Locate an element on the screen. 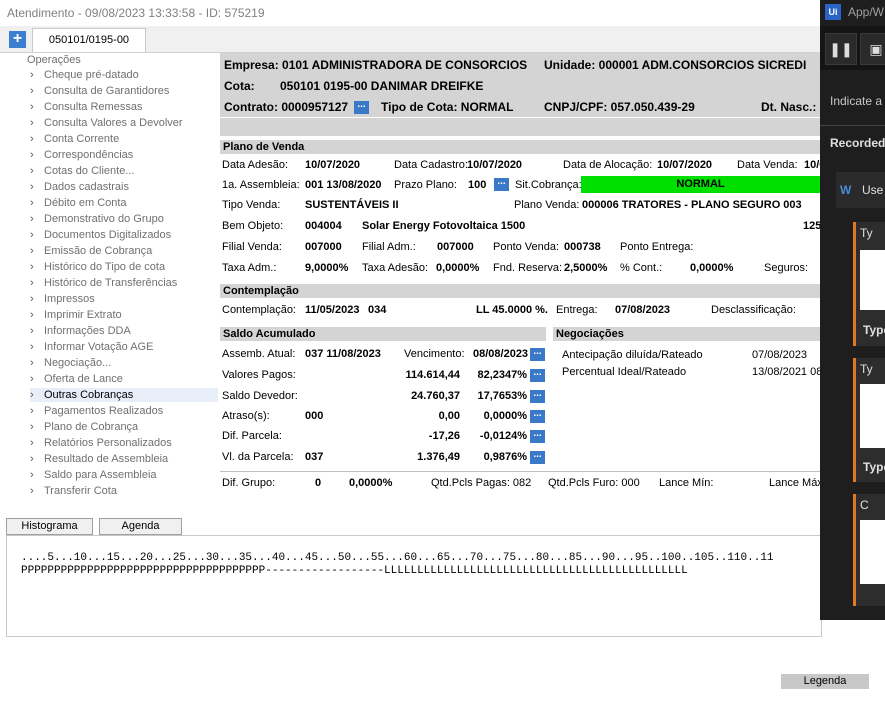 Image resolution: width=885 pixels, height=702 pixels. assemb-atual-value: 037 11/08/2023 is located at coordinates (343, 354).